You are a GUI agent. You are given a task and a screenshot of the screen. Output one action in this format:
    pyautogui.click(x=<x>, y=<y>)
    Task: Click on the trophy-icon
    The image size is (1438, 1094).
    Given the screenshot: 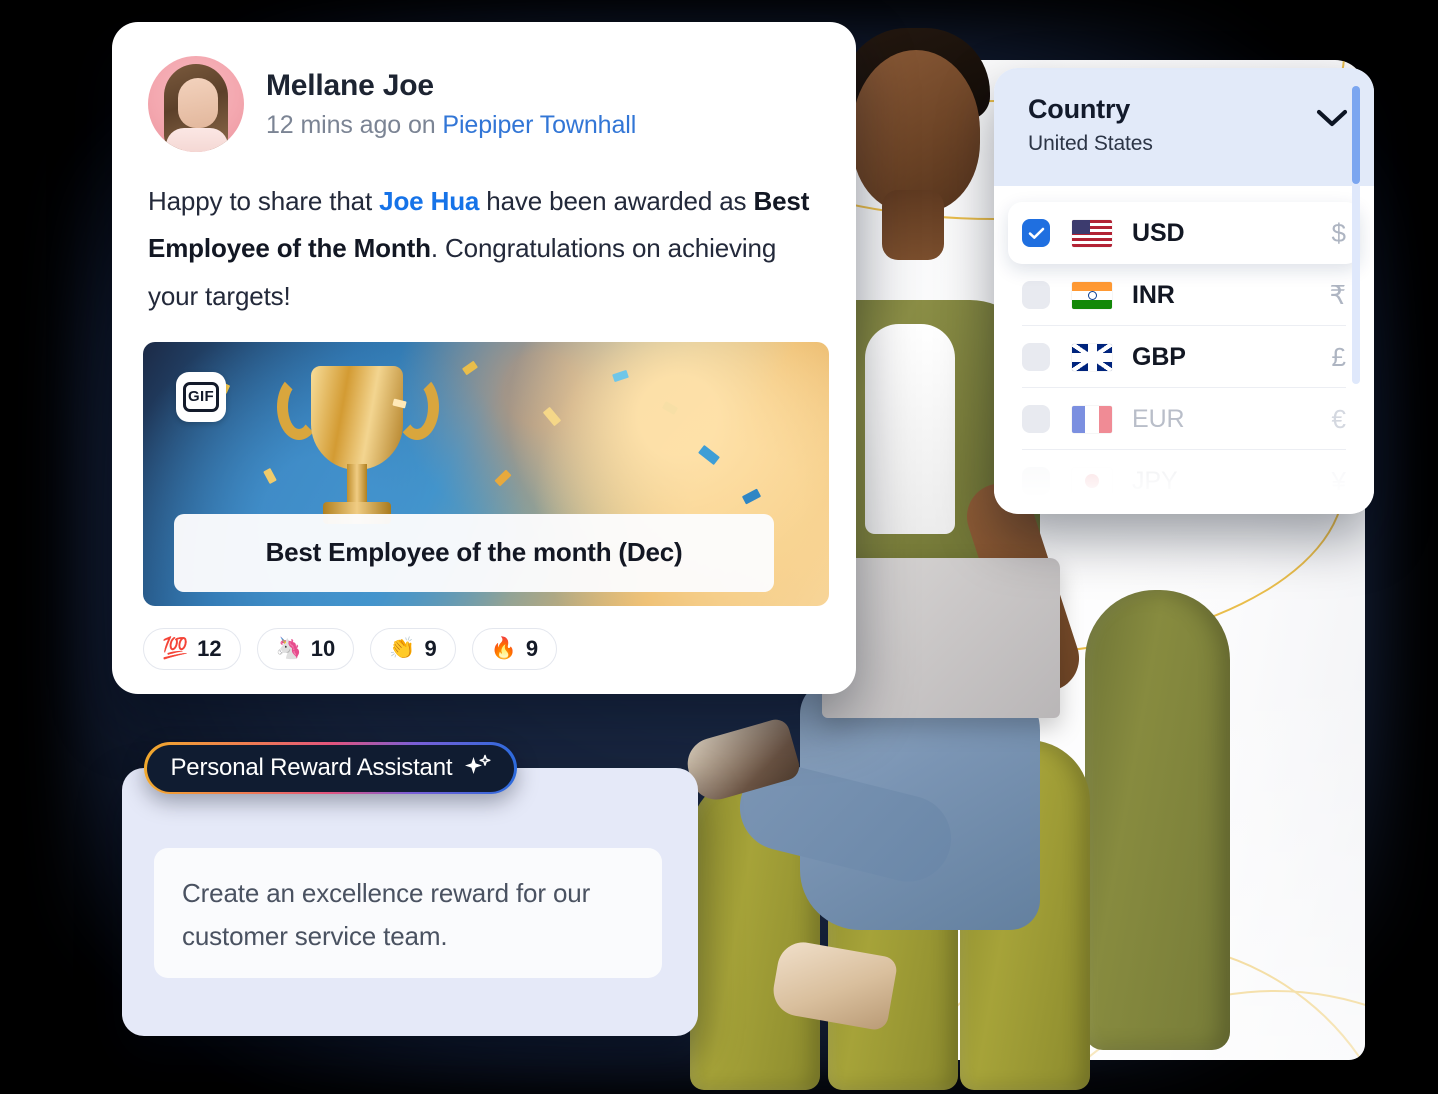 What is the action you would take?
    pyautogui.click(x=358, y=450)
    